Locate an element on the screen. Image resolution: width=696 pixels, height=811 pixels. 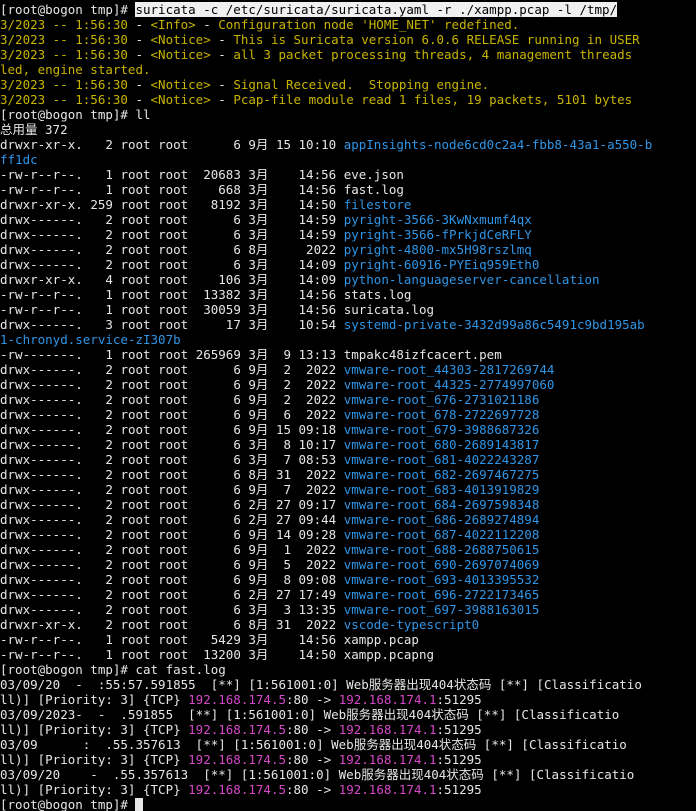
log-message: Signal Received. Stopping engine. is located at coordinates (361, 84).